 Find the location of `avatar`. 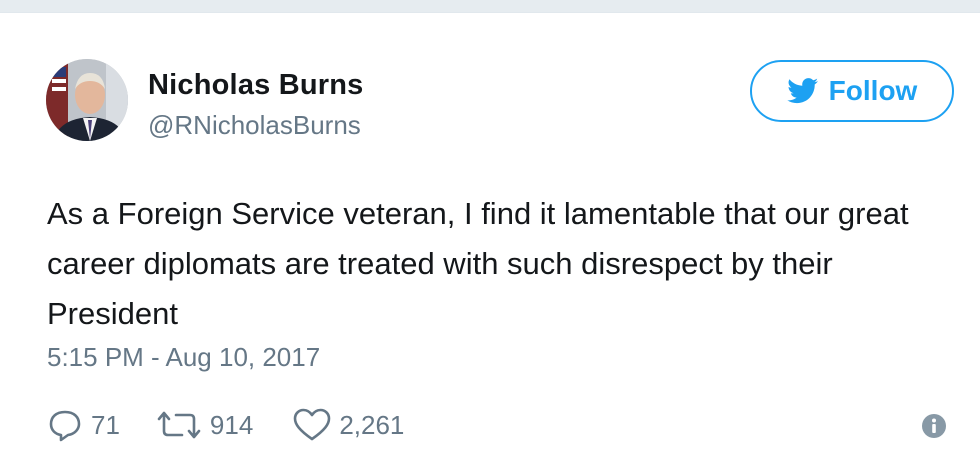

avatar is located at coordinates (87, 100).